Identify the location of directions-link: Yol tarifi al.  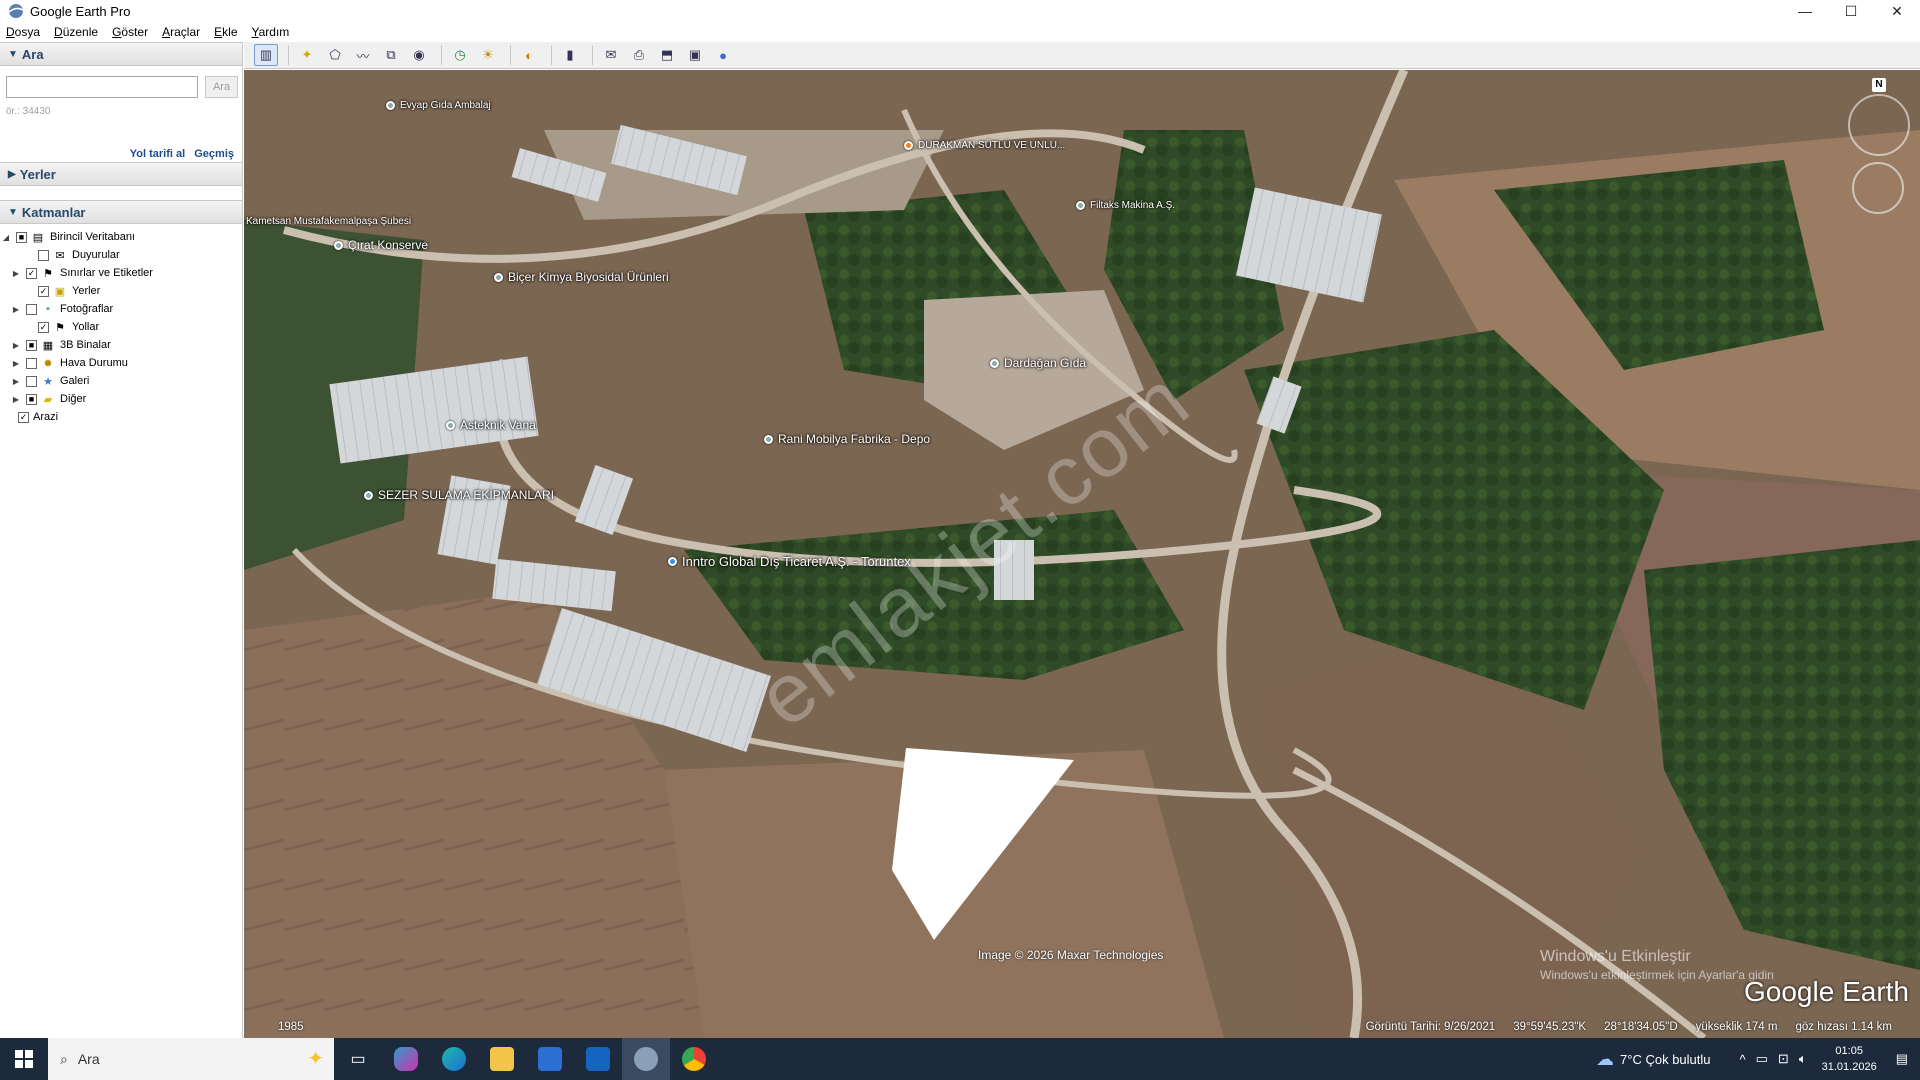
(157, 154).